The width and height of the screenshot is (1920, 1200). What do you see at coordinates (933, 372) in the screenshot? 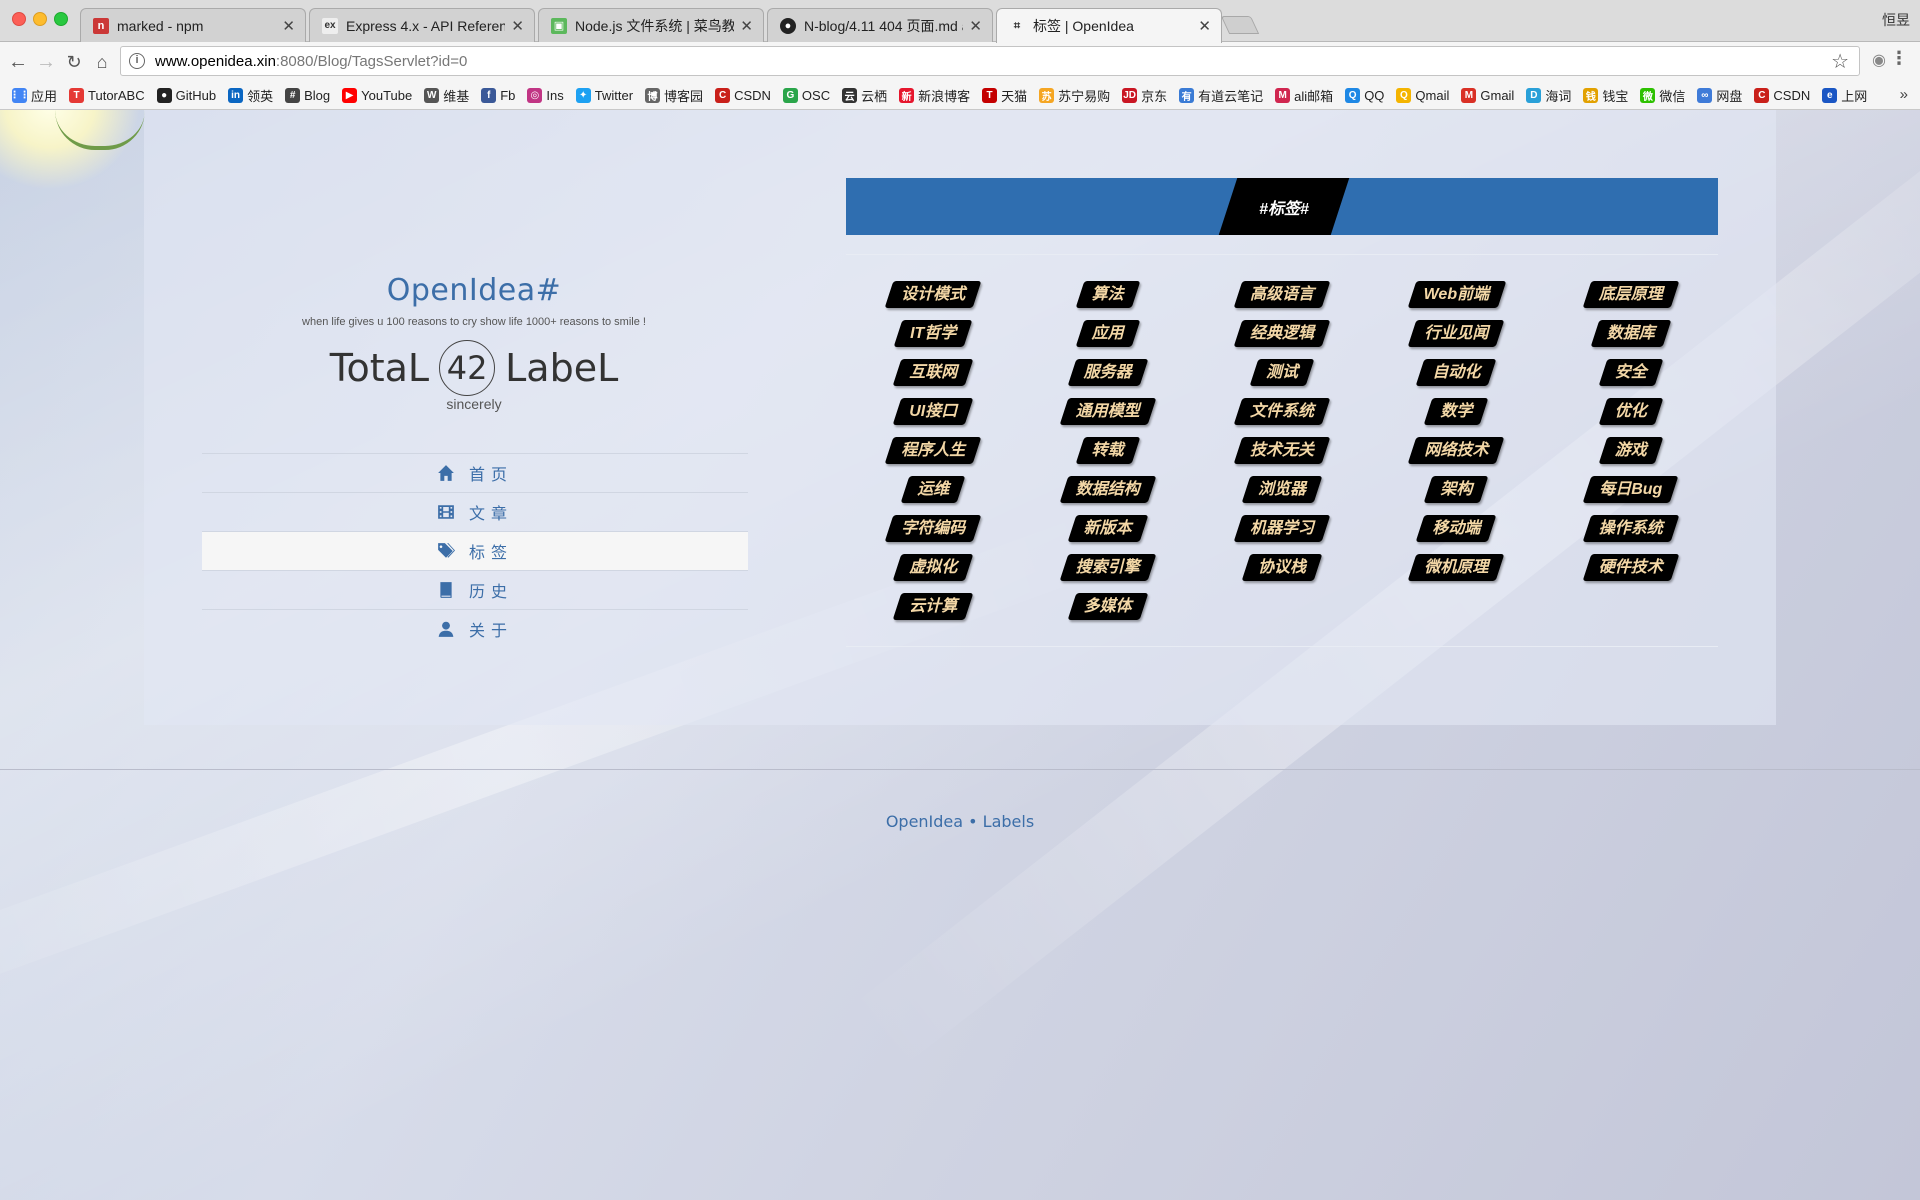
I see `tag-link: 互联网` at bounding box center [933, 372].